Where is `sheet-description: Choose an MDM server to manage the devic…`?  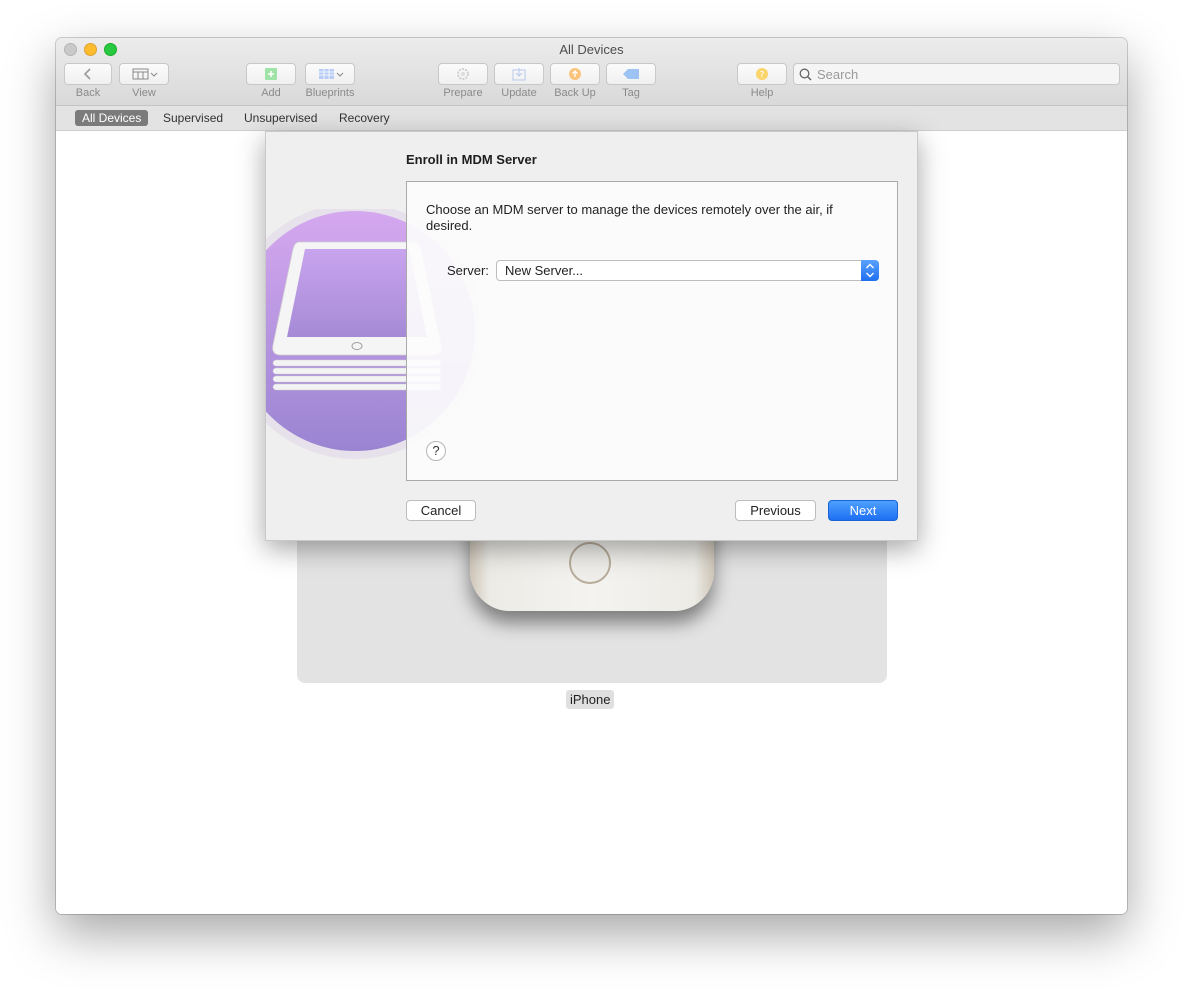 sheet-description: Choose an MDM server to manage the devic… is located at coordinates (629, 217).